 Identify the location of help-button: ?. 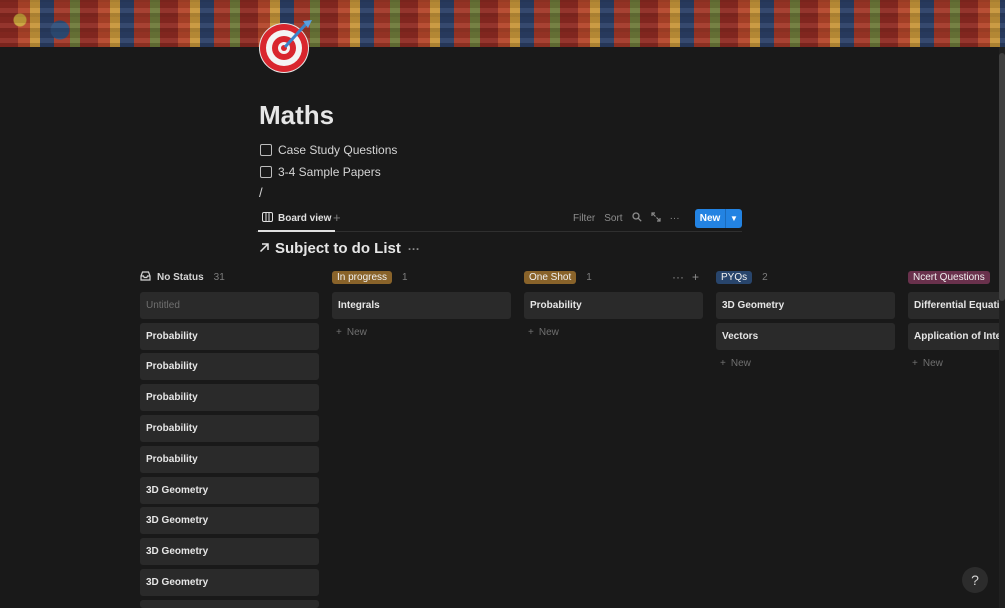
(975, 580).